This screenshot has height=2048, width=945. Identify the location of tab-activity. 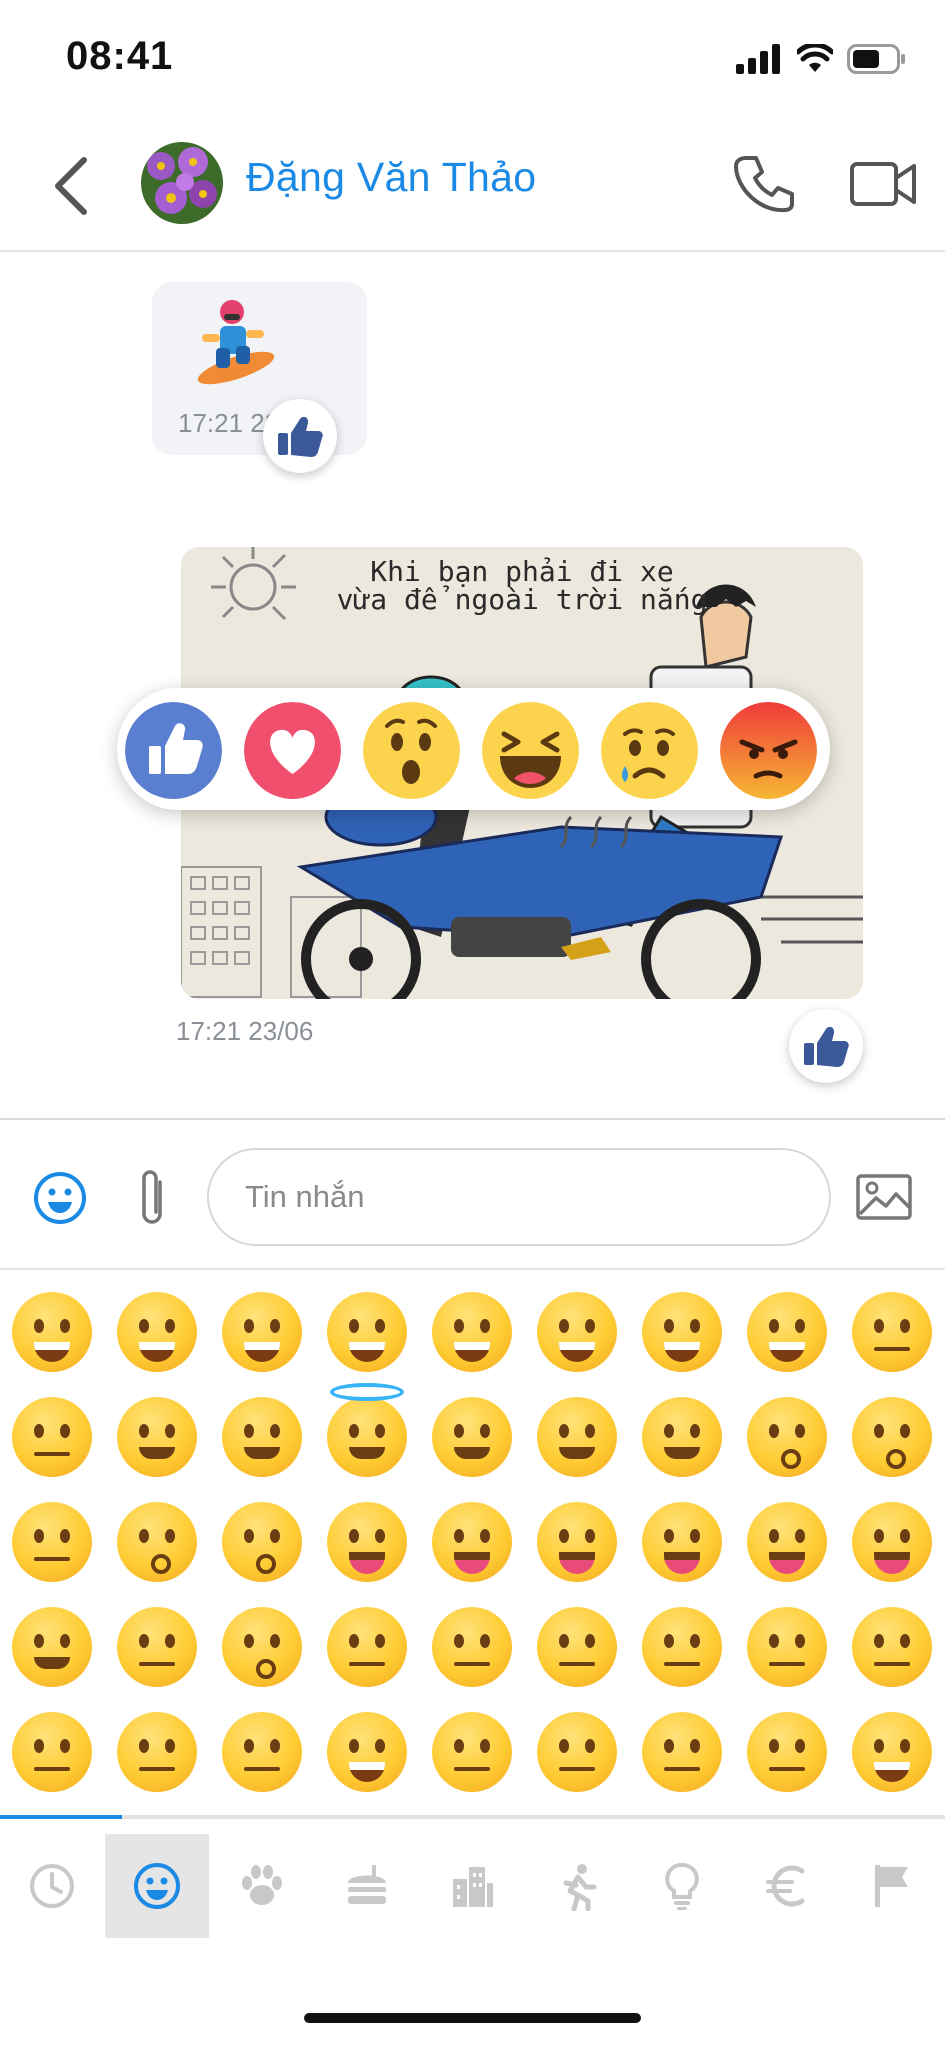
(577, 1886).